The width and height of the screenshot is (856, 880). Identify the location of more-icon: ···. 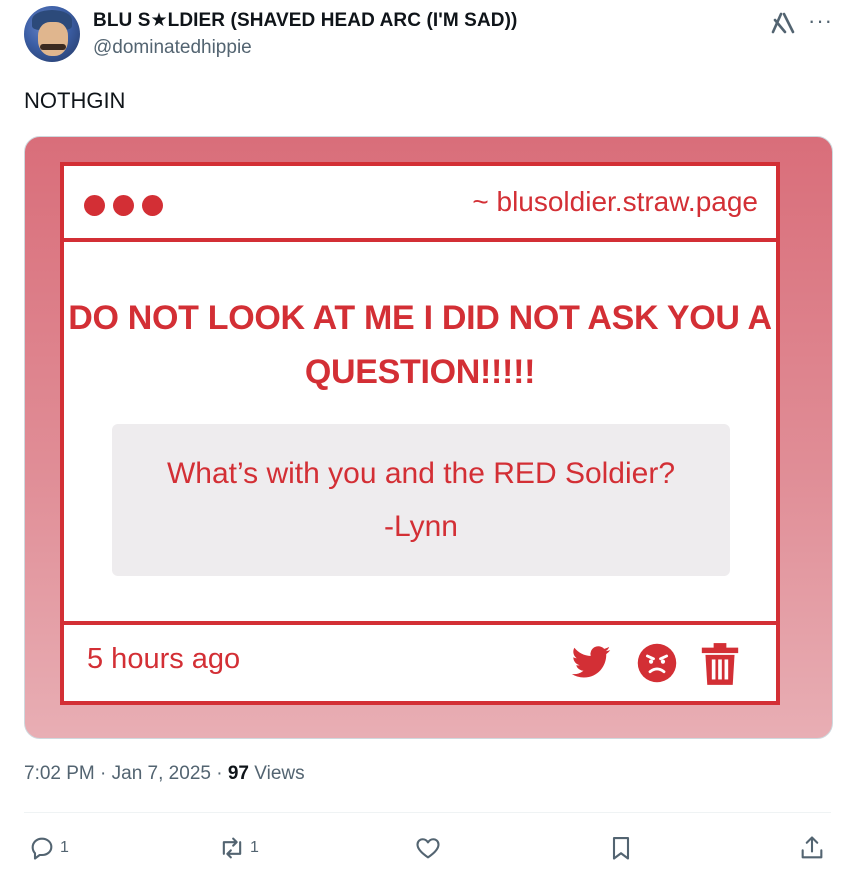
(820, 21).